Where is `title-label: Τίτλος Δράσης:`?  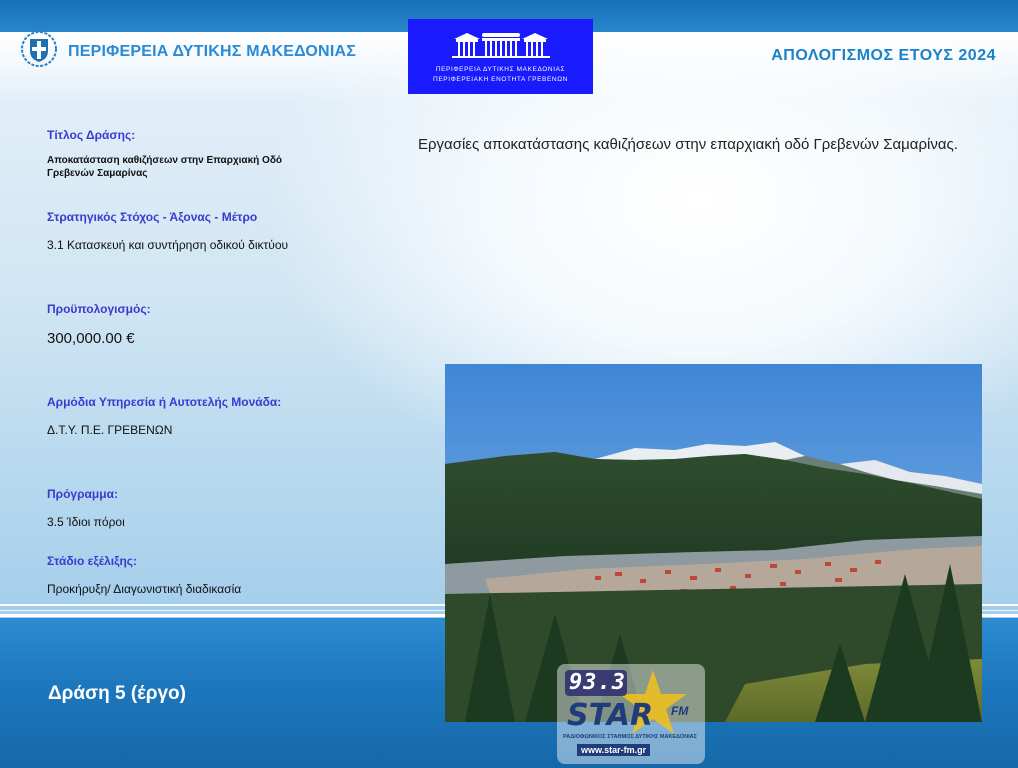
title-label: Τίτλος Δράσης: is located at coordinates (91, 135).